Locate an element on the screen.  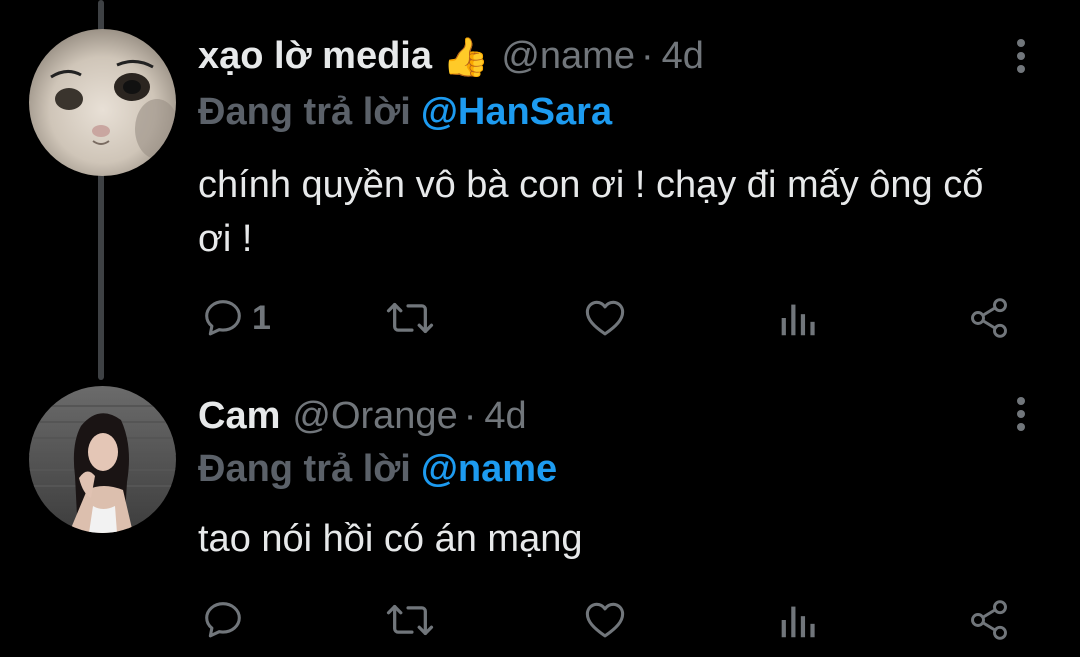
tweet-text: tao nói hồi có án mạng is located at coordinates (390, 539).